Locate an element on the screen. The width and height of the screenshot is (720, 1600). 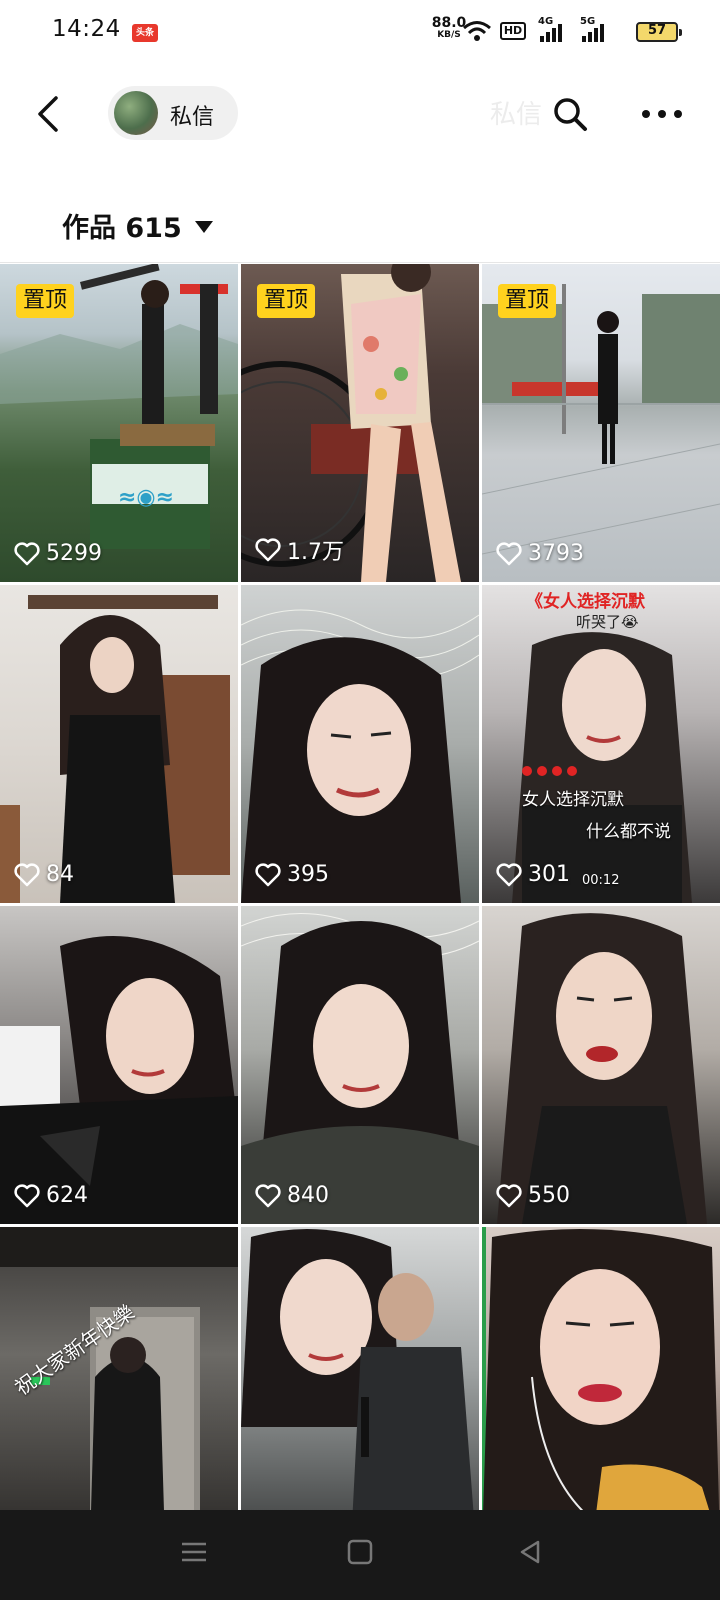
like-count: 840 is located at coordinates (292, 1195).